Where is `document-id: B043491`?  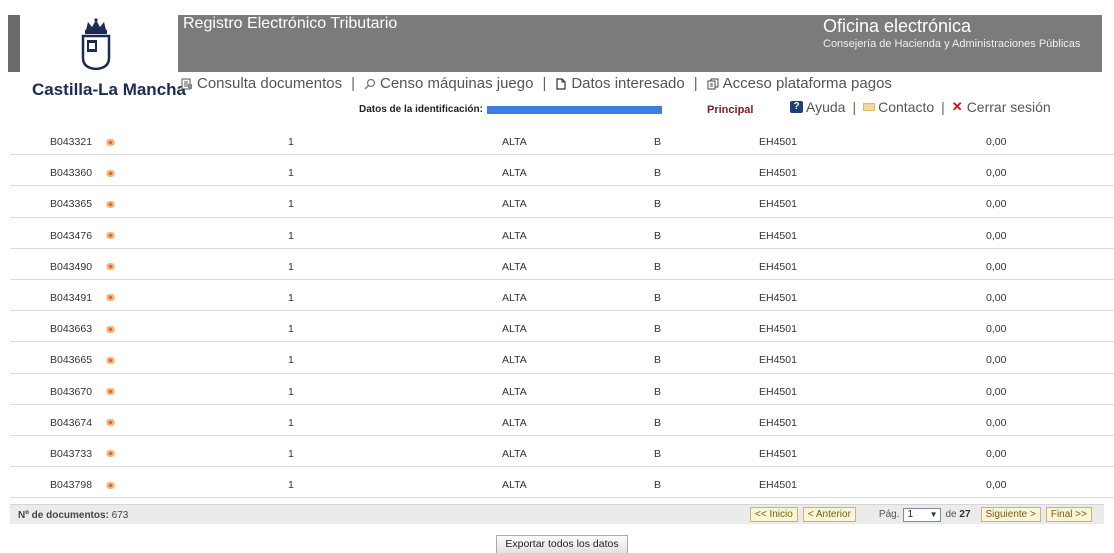 document-id: B043491 is located at coordinates (71, 297).